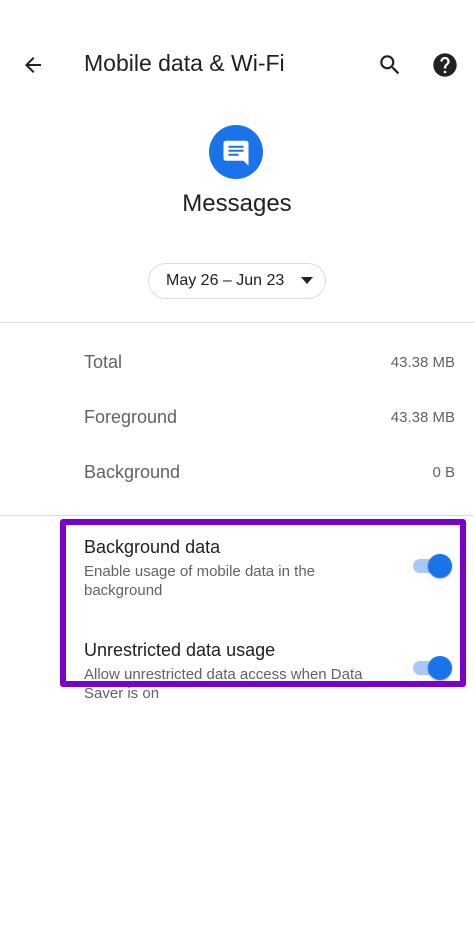 This screenshot has height=947, width=474. I want to click on usage-label: Total, so click(103, 362).